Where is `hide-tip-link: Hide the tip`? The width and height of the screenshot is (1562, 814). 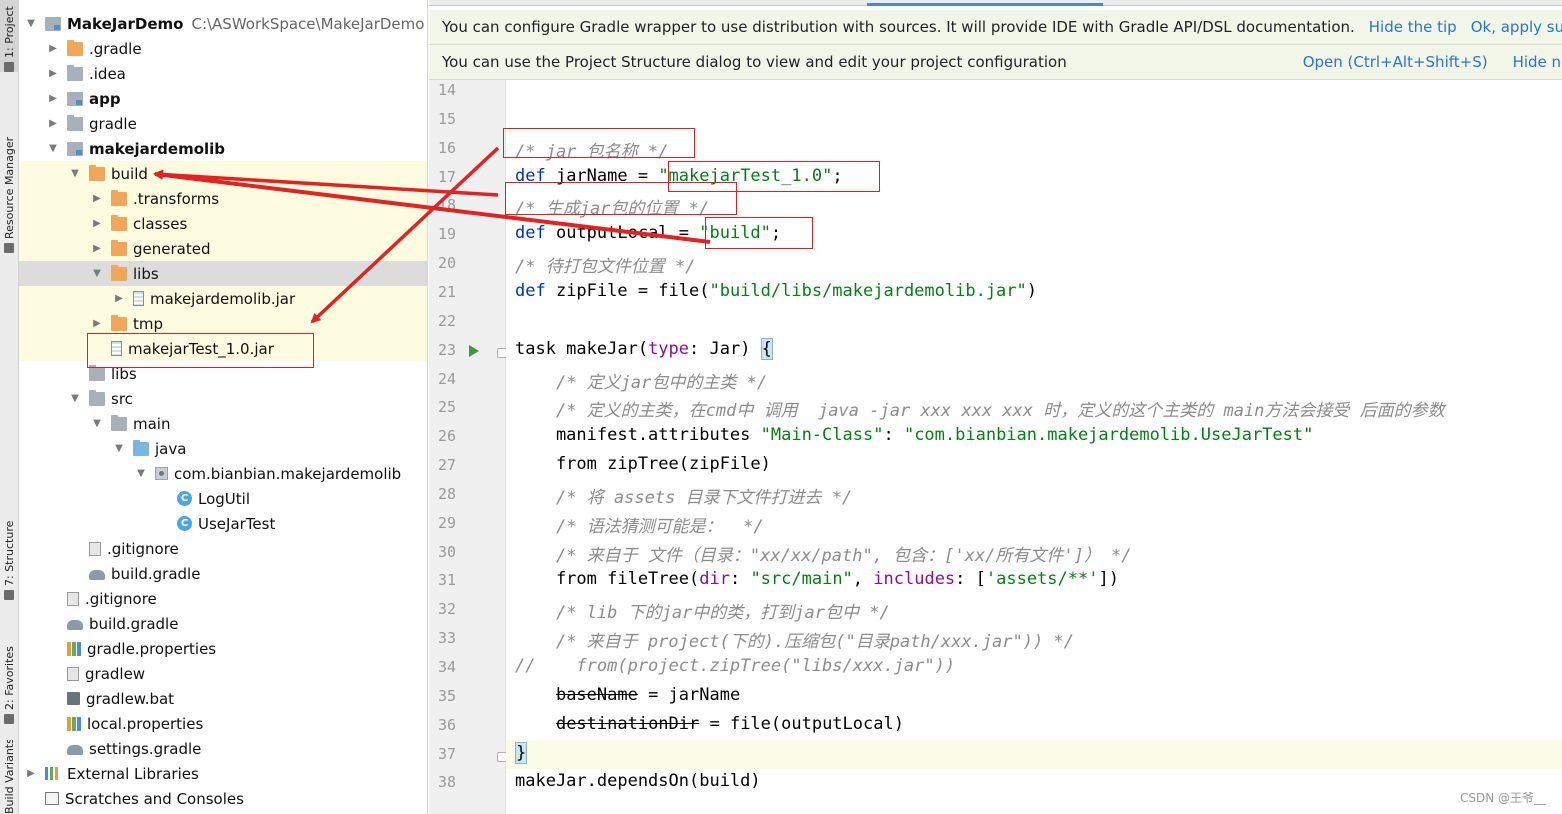 hide-tip-link: Hide the tip is located at coordinates (1413, 27).